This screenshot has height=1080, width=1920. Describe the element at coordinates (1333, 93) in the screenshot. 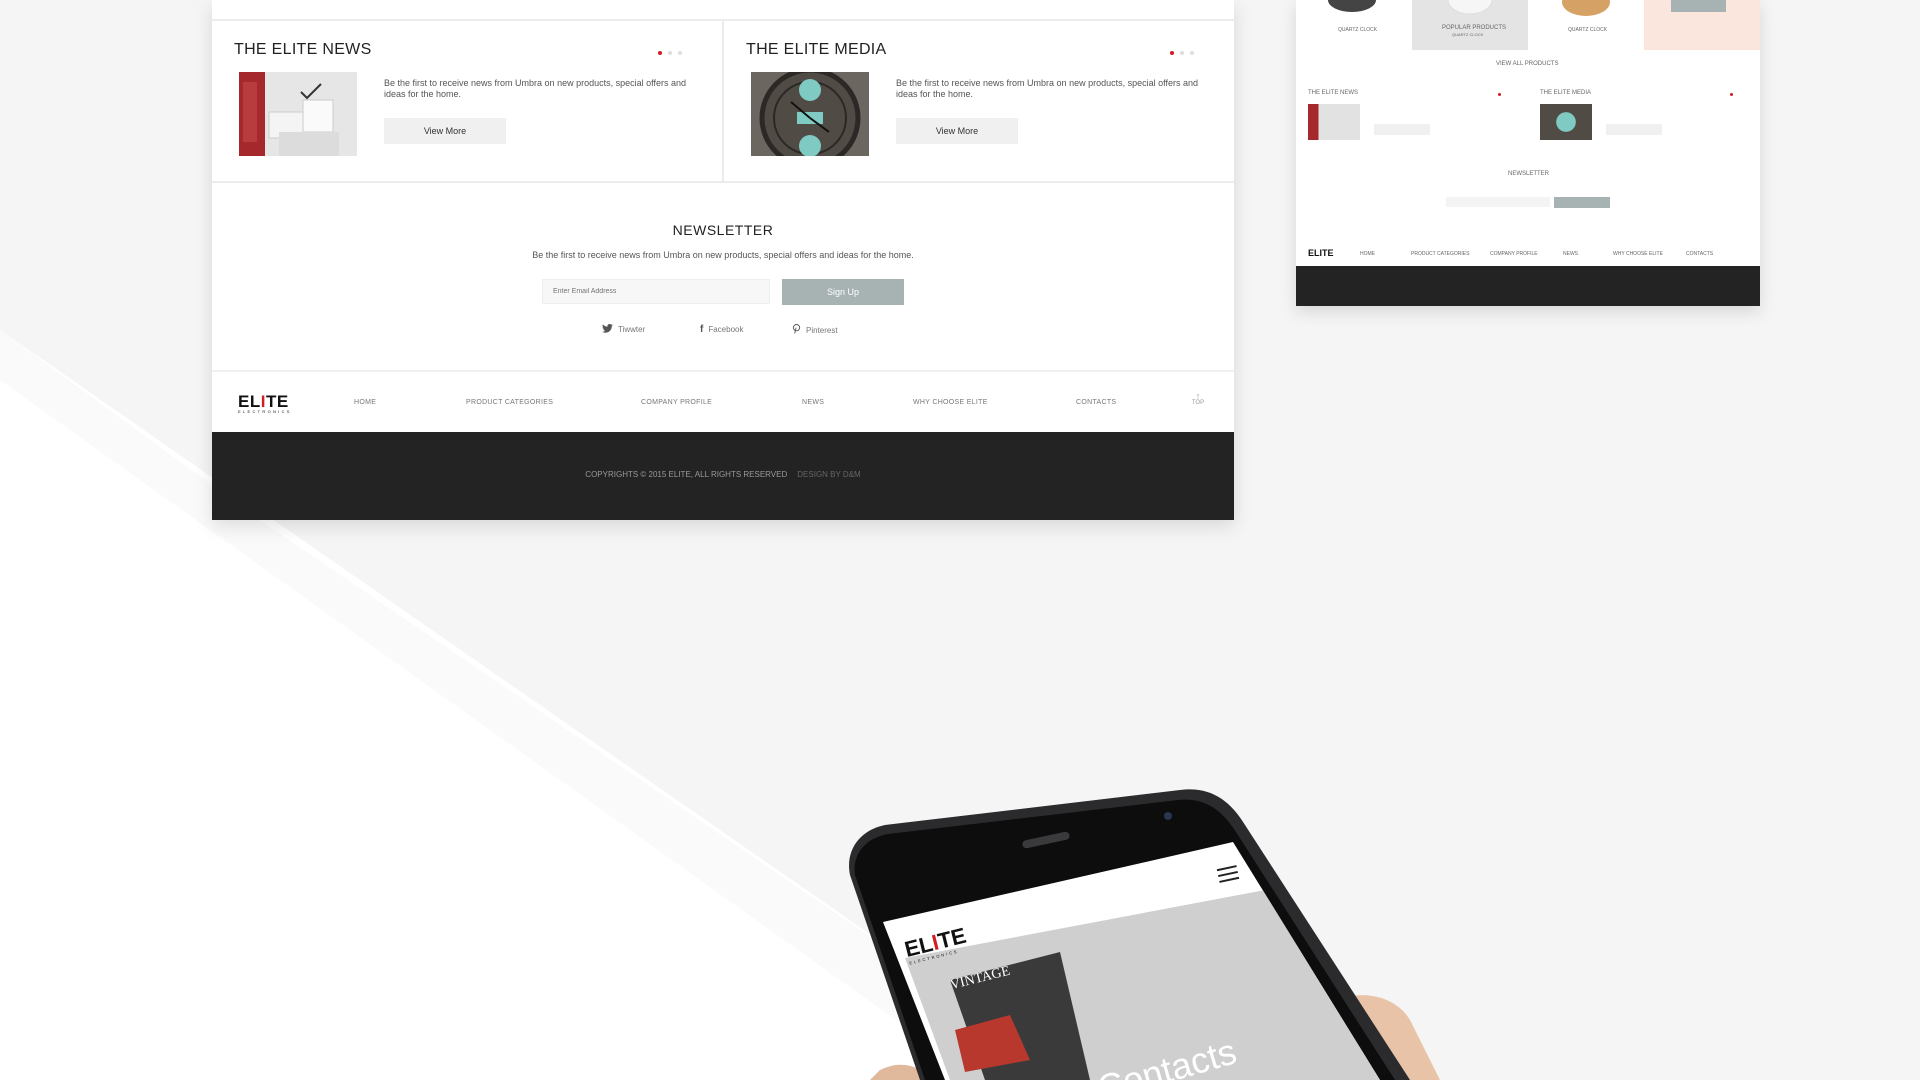

I see `mini-news-title: THE ELITE NEWS` at that location.